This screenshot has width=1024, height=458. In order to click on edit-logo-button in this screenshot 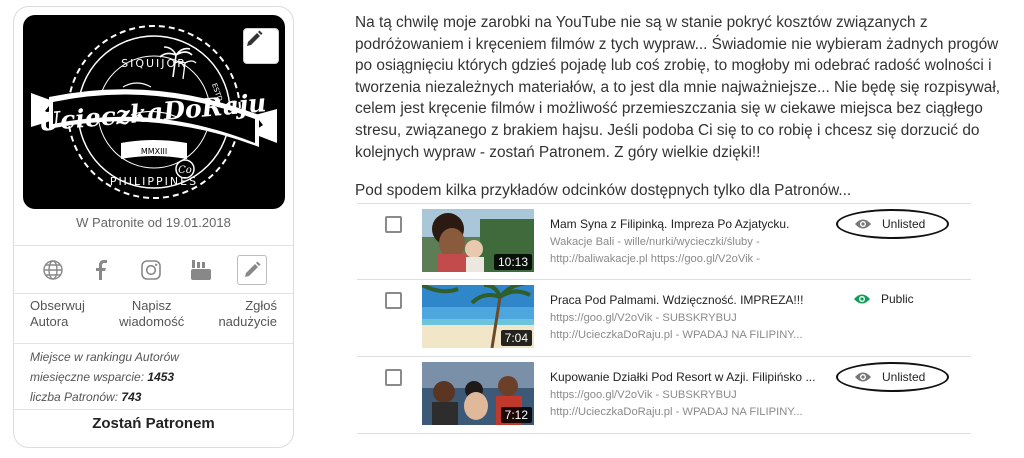, I will do `click(261, 46)`.